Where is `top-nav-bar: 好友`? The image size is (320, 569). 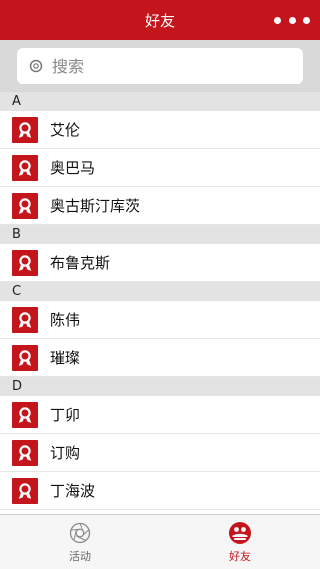 top-nav-bar: 好友 is located at coordinates (160, 20).